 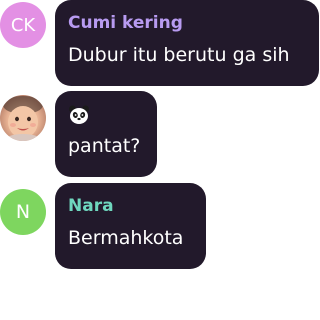 What do you see at coordinates (130, 206) in the screenshot?
I see `sender-name: Nara` at bounding box center [130, 206].